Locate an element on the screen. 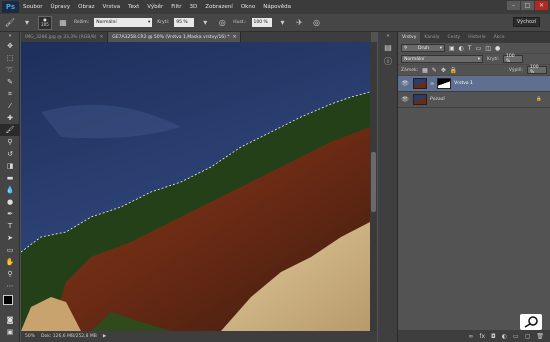 This screenshot has height=342, width=550. healing-tool-icon: ✚ is located at coordinates (10, 118).